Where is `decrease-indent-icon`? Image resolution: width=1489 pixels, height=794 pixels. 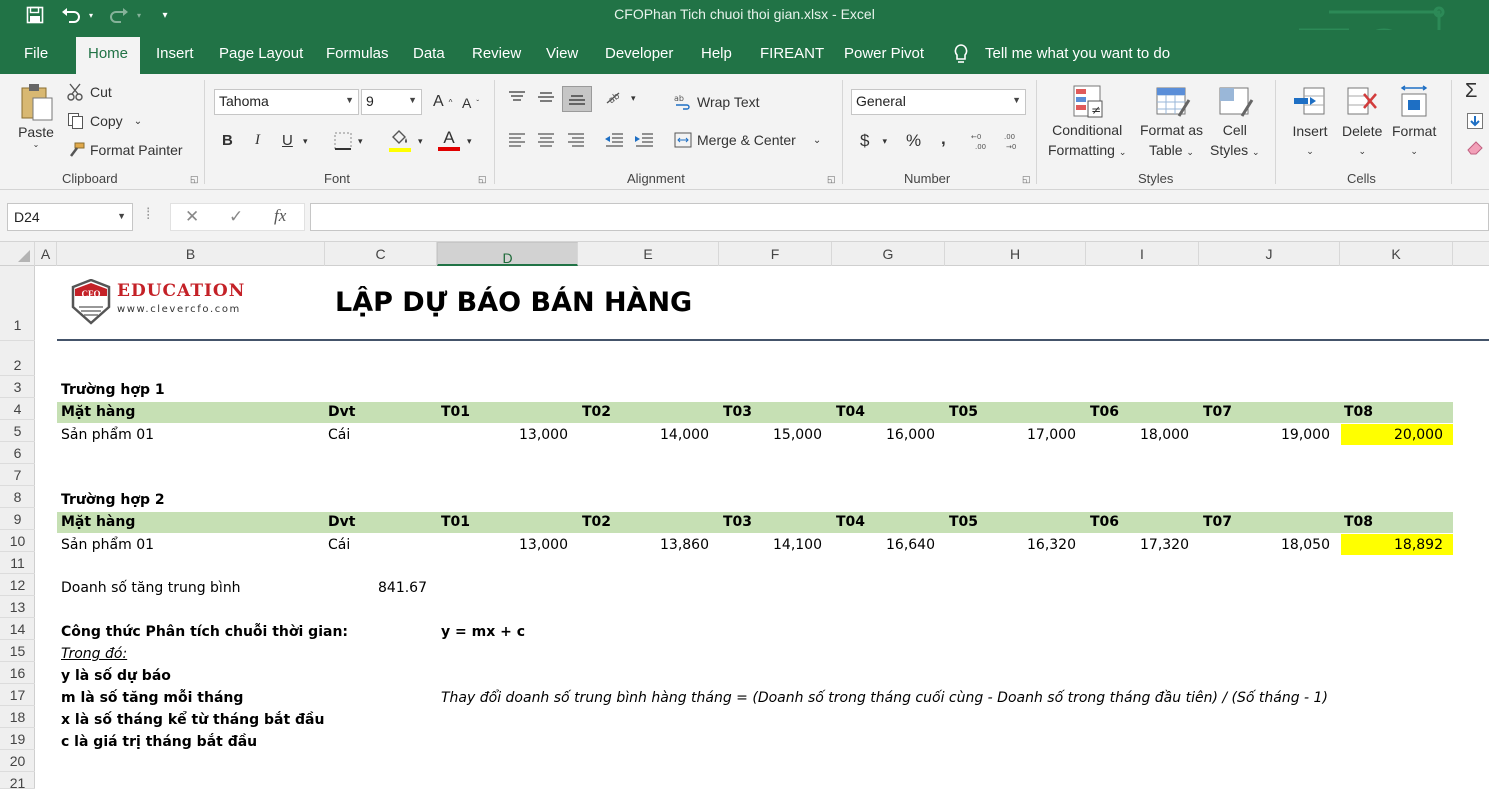 decrease-indent-icon is located at coordinates (614, 139).